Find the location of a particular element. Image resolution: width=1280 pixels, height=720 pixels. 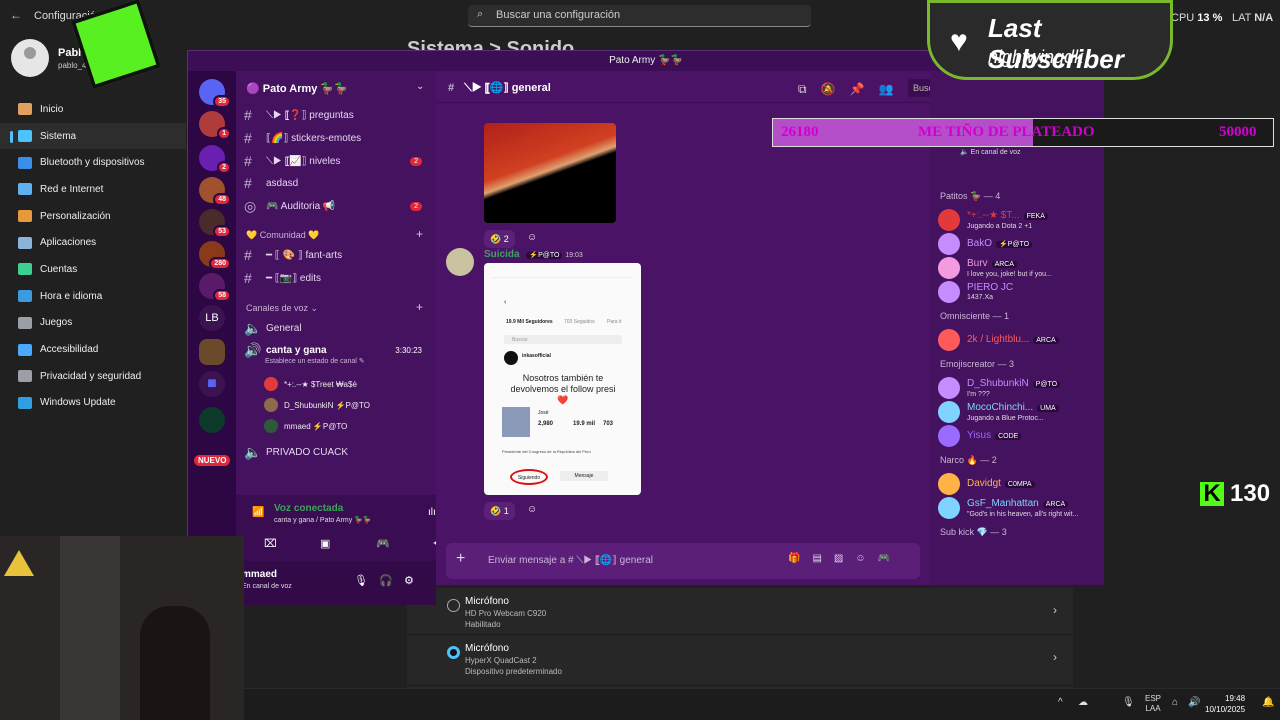

threads-icon: ⧉ is located at coordinates (809, 89).